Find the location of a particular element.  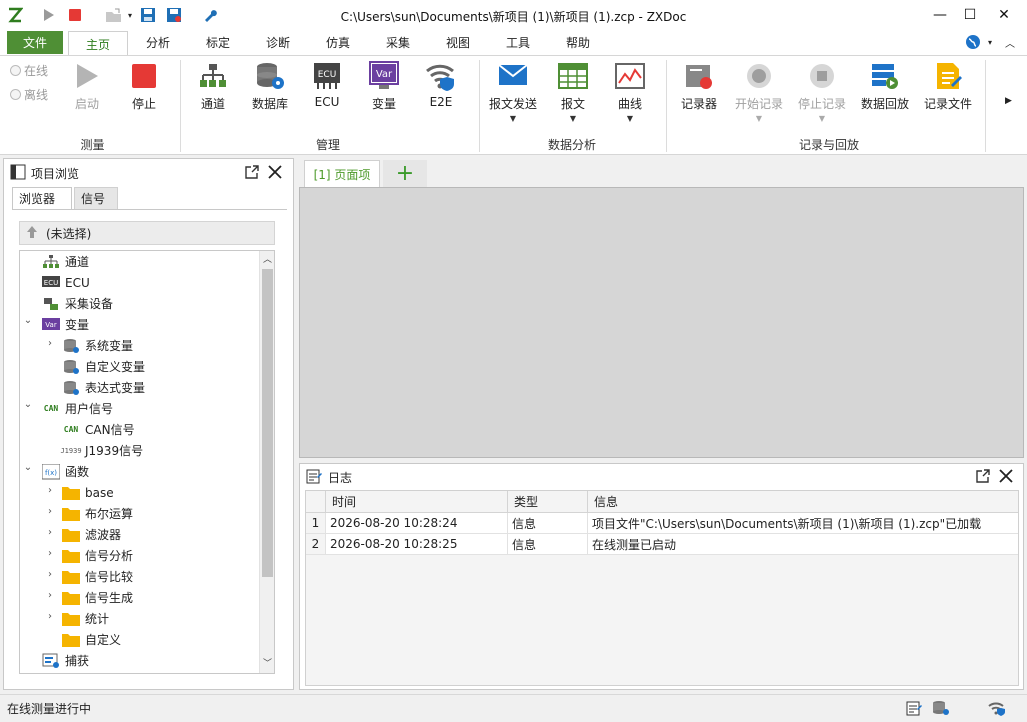

tree-item-folder-base: base is located at coordinates (88, 492).